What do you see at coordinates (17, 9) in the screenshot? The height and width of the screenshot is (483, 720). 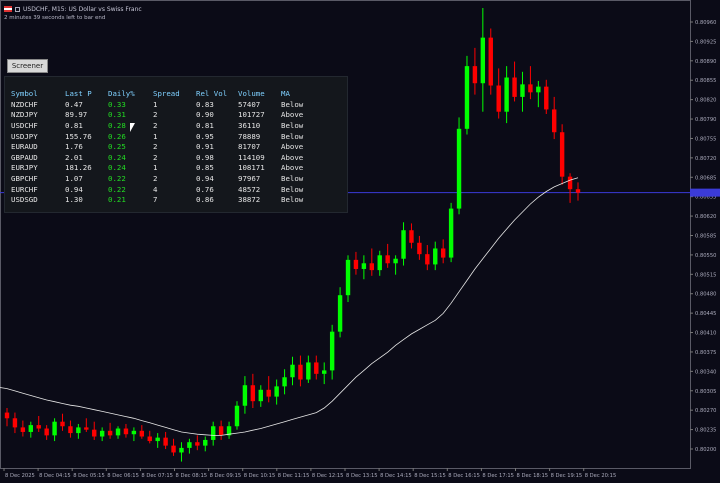 I see `chart-window-icon` at bounding box center [17, 9].